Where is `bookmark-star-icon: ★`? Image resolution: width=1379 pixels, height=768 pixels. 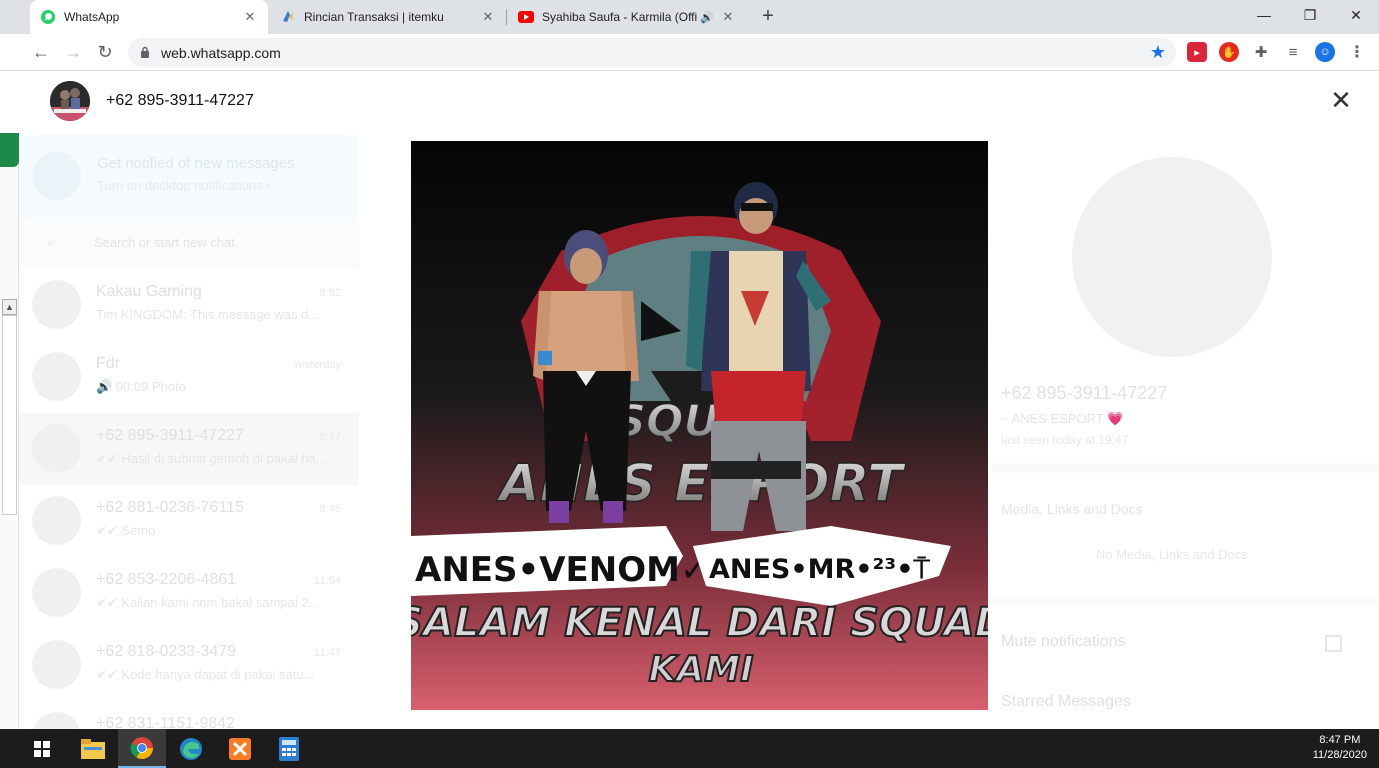 bookmark-star-icon: ★ is located at coordinates (1158, 52).